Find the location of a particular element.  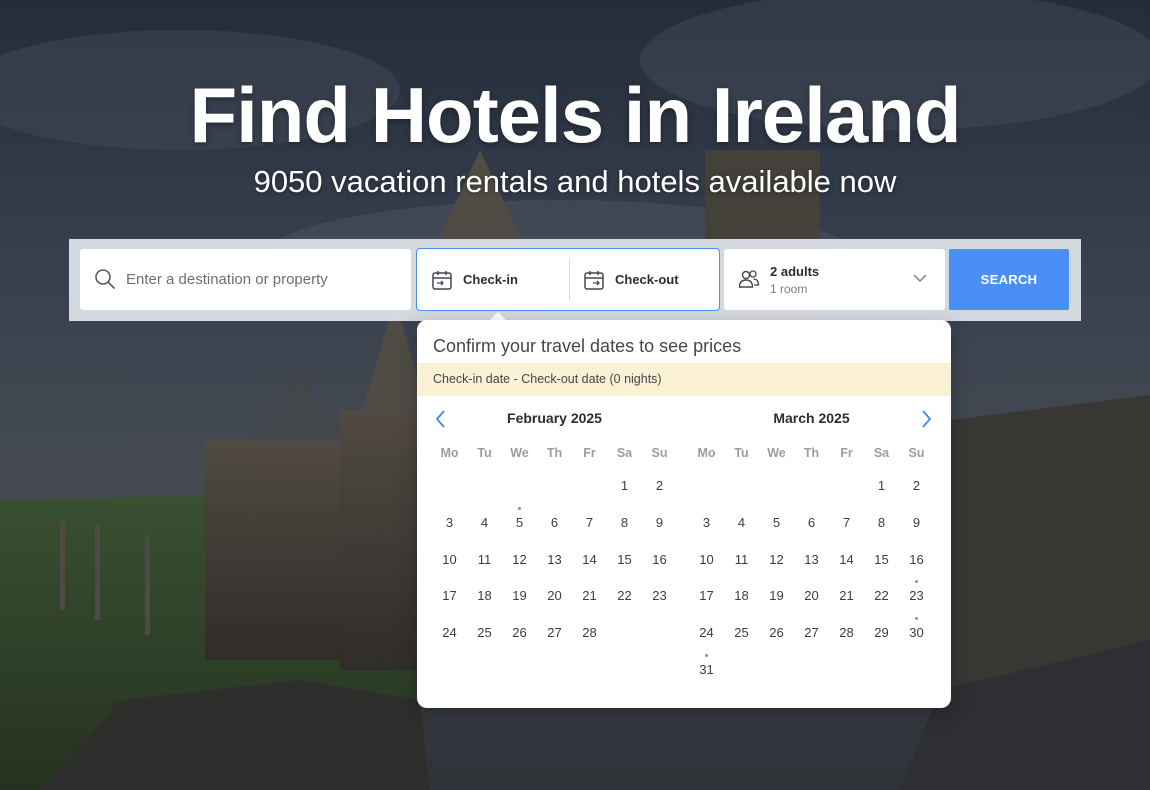

weekday-sa: Sa is located at coordinates (881, 453).